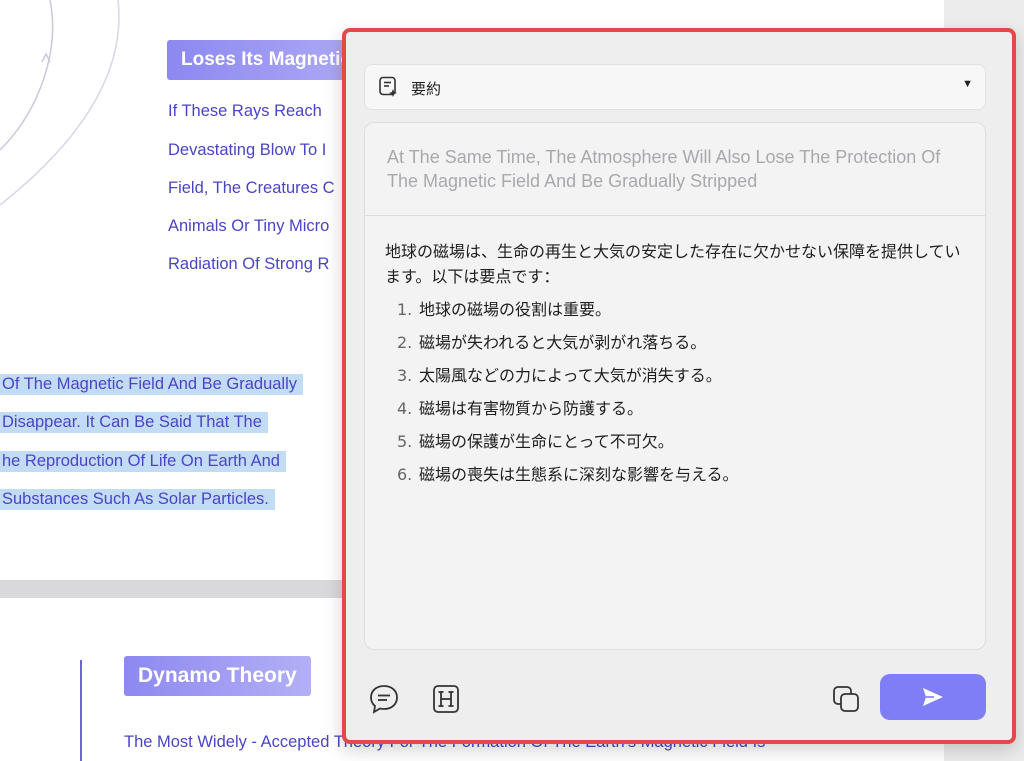  Describe the element at coordinates (675, 215) in the screenshot. I see `divider` at that location.